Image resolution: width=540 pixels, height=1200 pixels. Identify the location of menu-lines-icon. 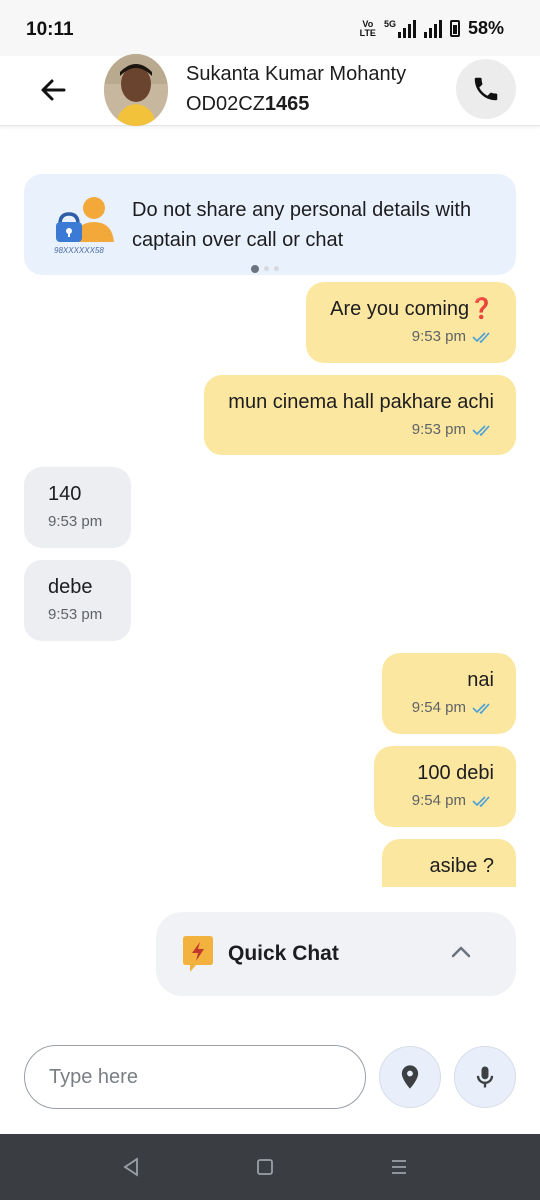
(399, 1167).